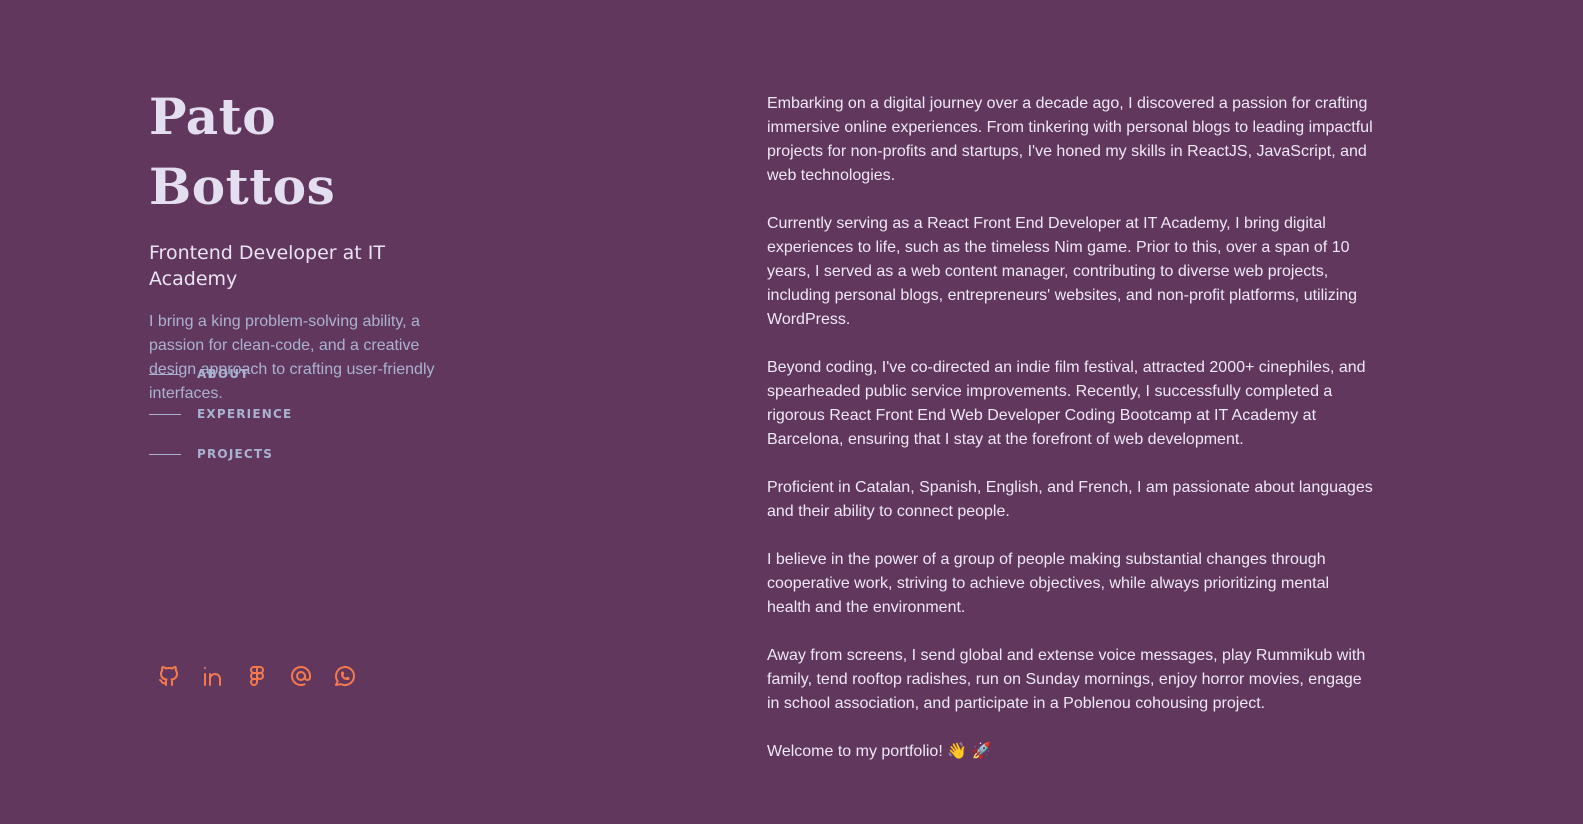 This screenshot has height=824, width=1583. What do you see at coordinates (223, 374) in the screenshot?
I see `nav-item-label: ABOUT` at bounding box center [223, 374].